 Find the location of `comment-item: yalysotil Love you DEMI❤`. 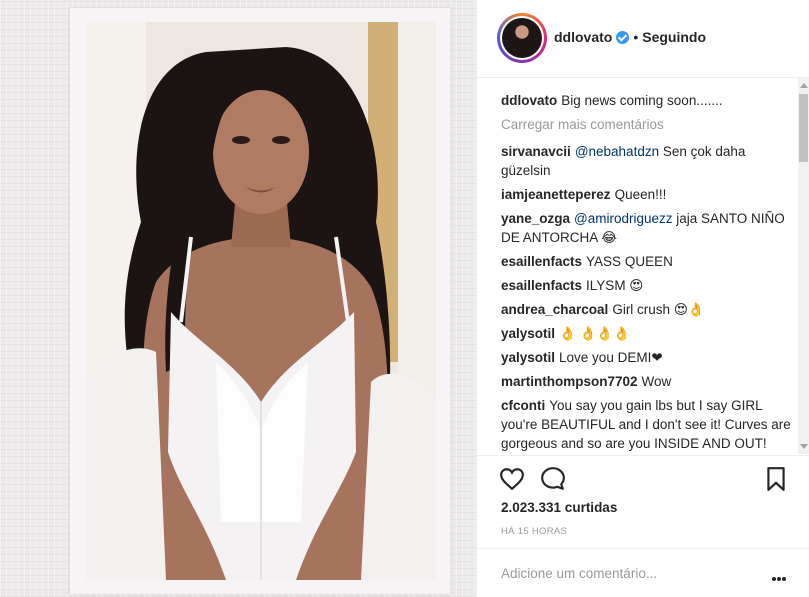

comment-item: yalysotil Love you DEMI❤ is located at coordinates (649, 357).